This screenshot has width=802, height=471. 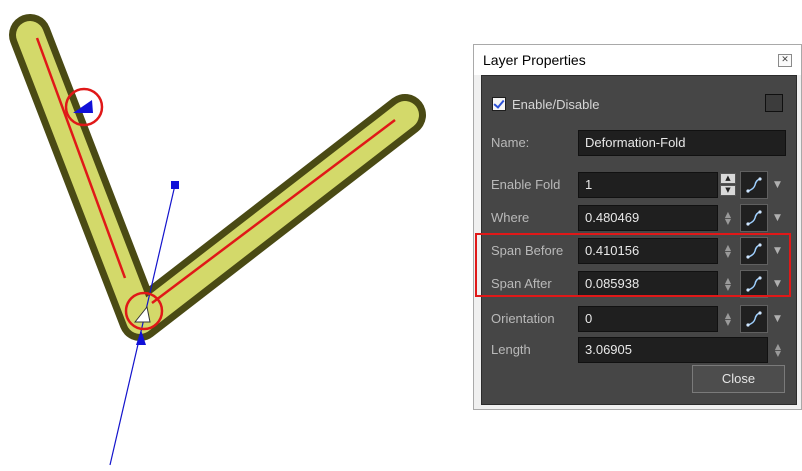 What do you see at coordinates (779, 218) in the screenshot?
I see `where-dropdown-icon: ▼` at bounding box center [779, 218].